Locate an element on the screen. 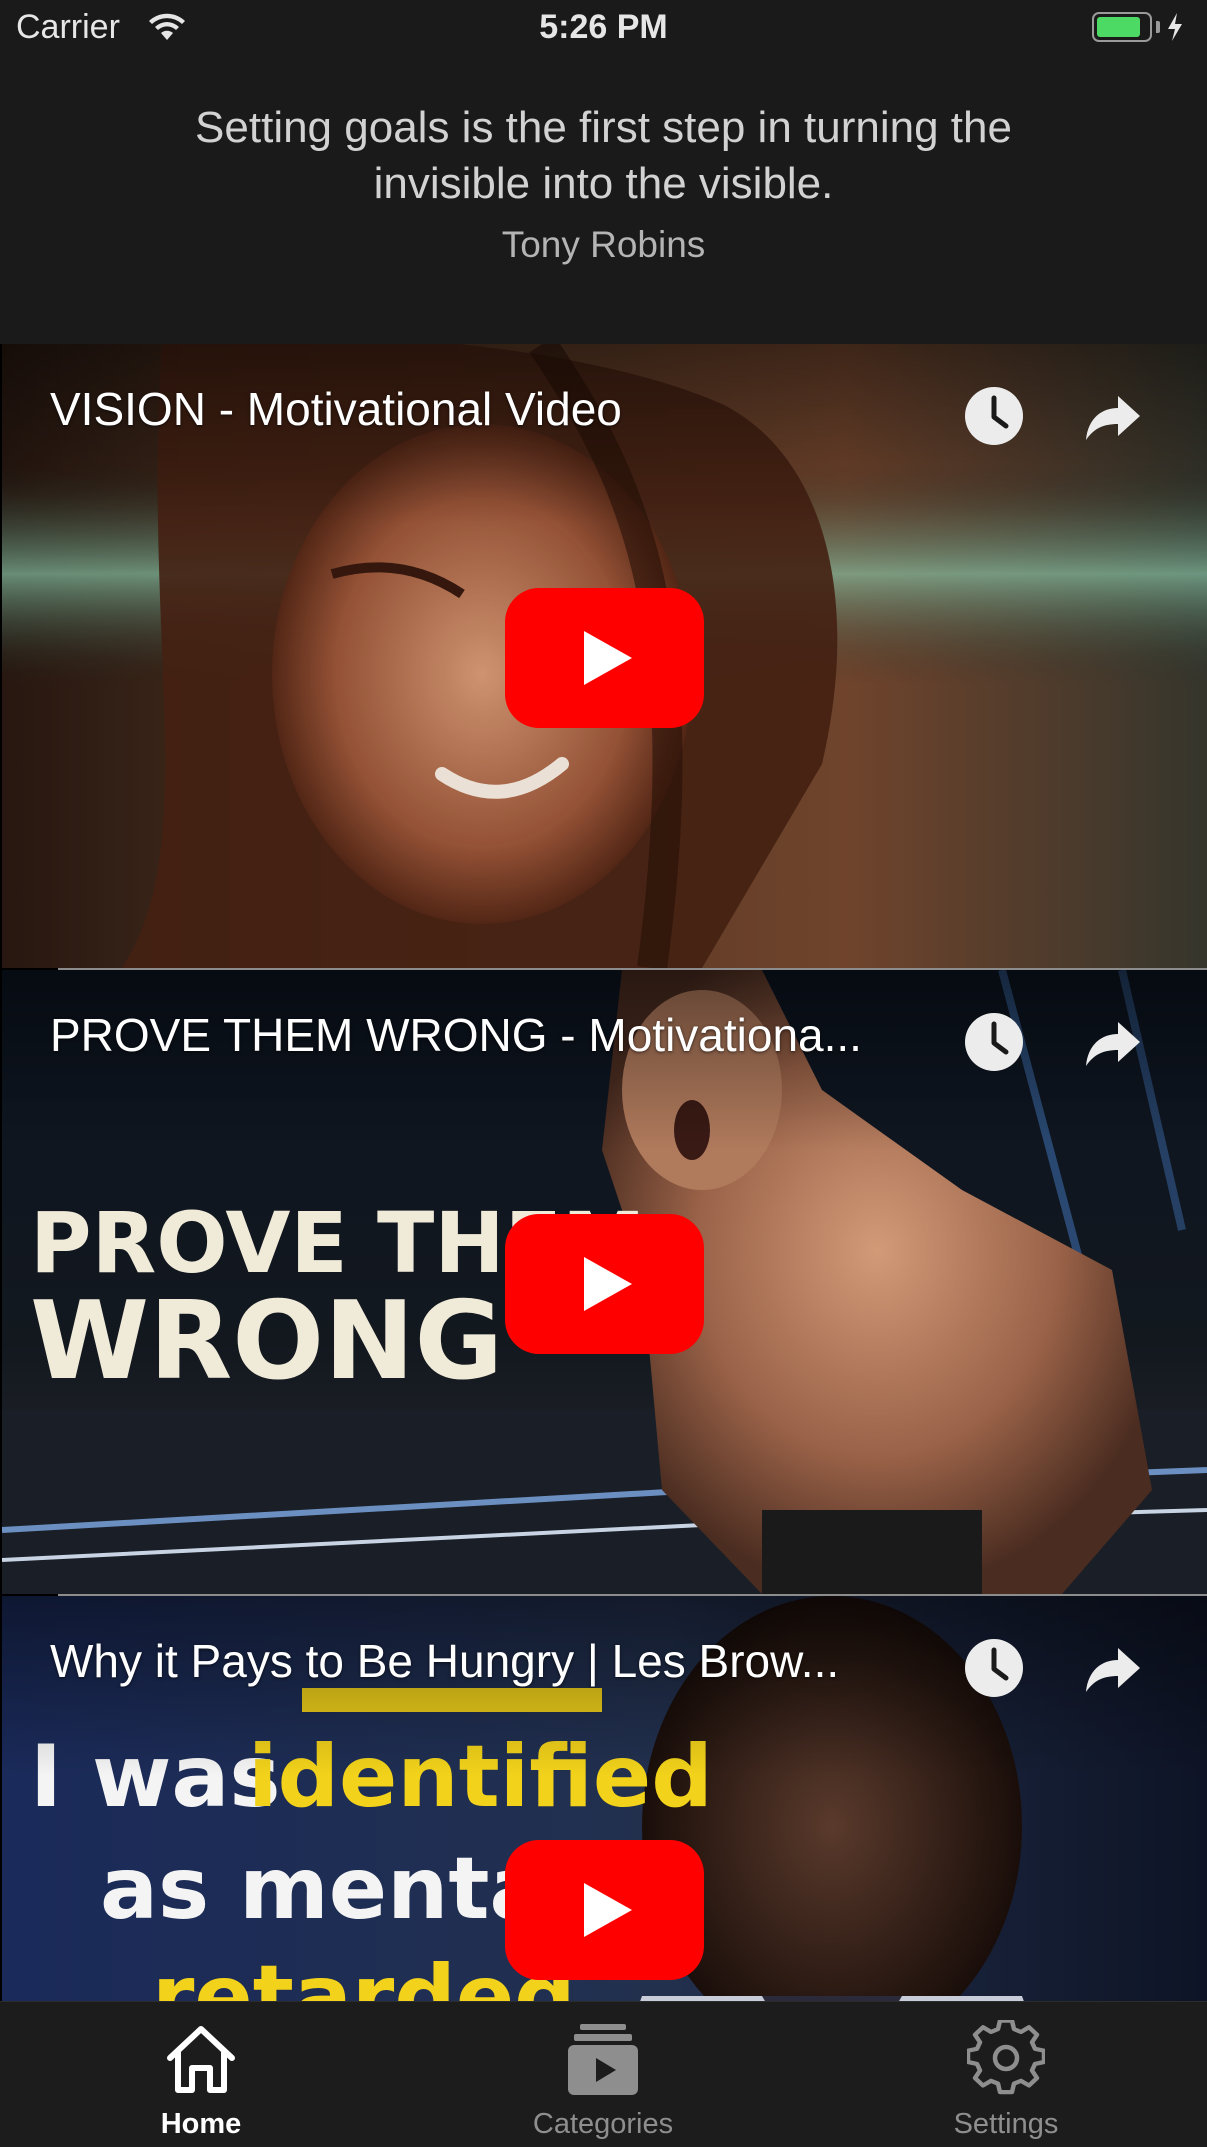  thumbnail-text: WRONG is located at coordinates (266, 1341).